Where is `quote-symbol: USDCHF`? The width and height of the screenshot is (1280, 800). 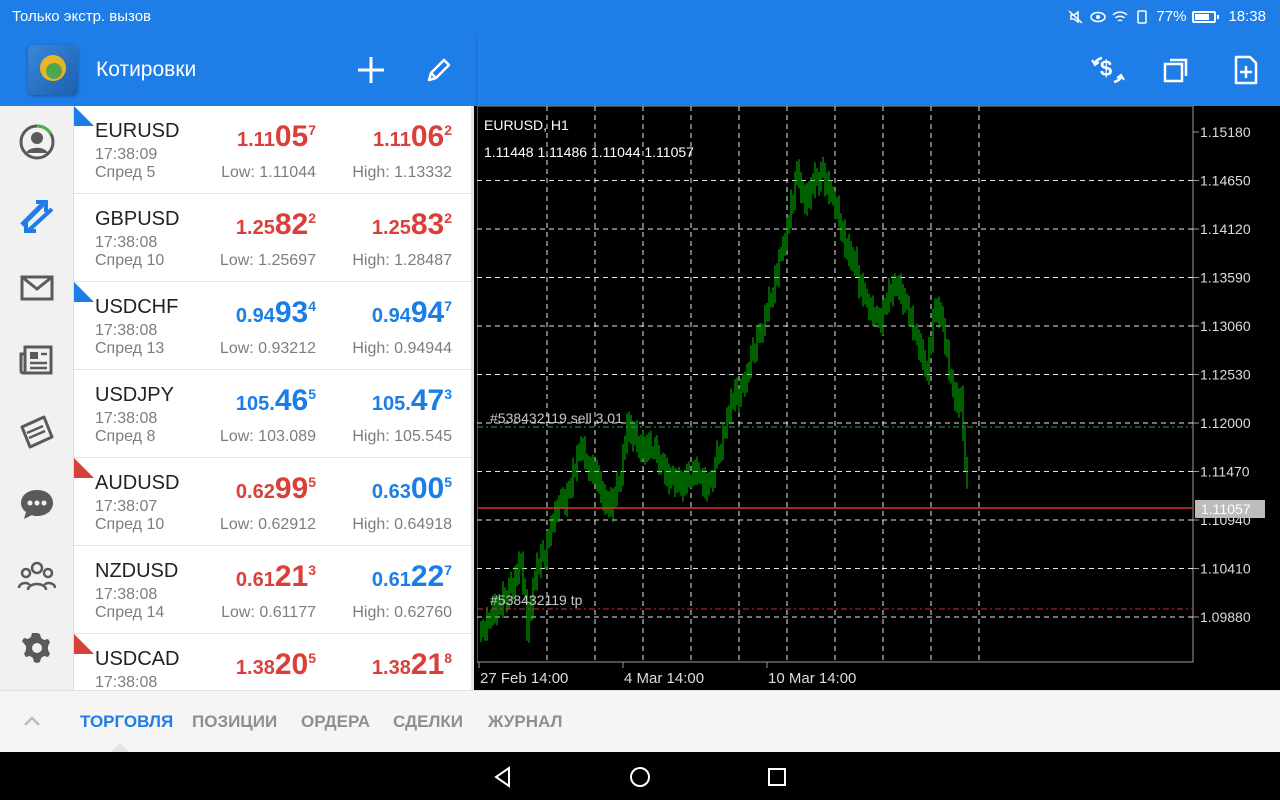
quote-symbol: USDCHF is located at coordinates (137, 307).